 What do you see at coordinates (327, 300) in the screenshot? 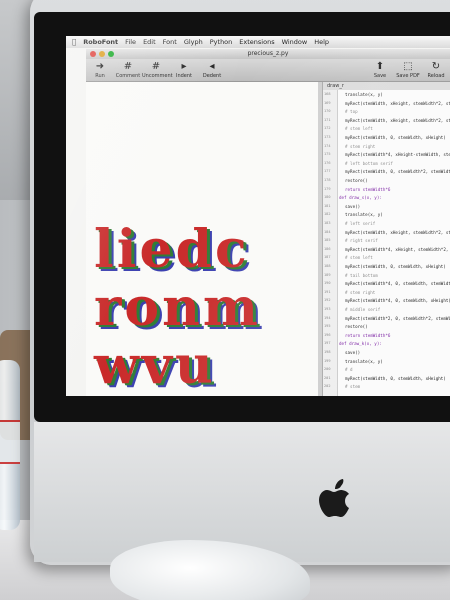
I see `line-number: 192` at bounding box center [327, 300].